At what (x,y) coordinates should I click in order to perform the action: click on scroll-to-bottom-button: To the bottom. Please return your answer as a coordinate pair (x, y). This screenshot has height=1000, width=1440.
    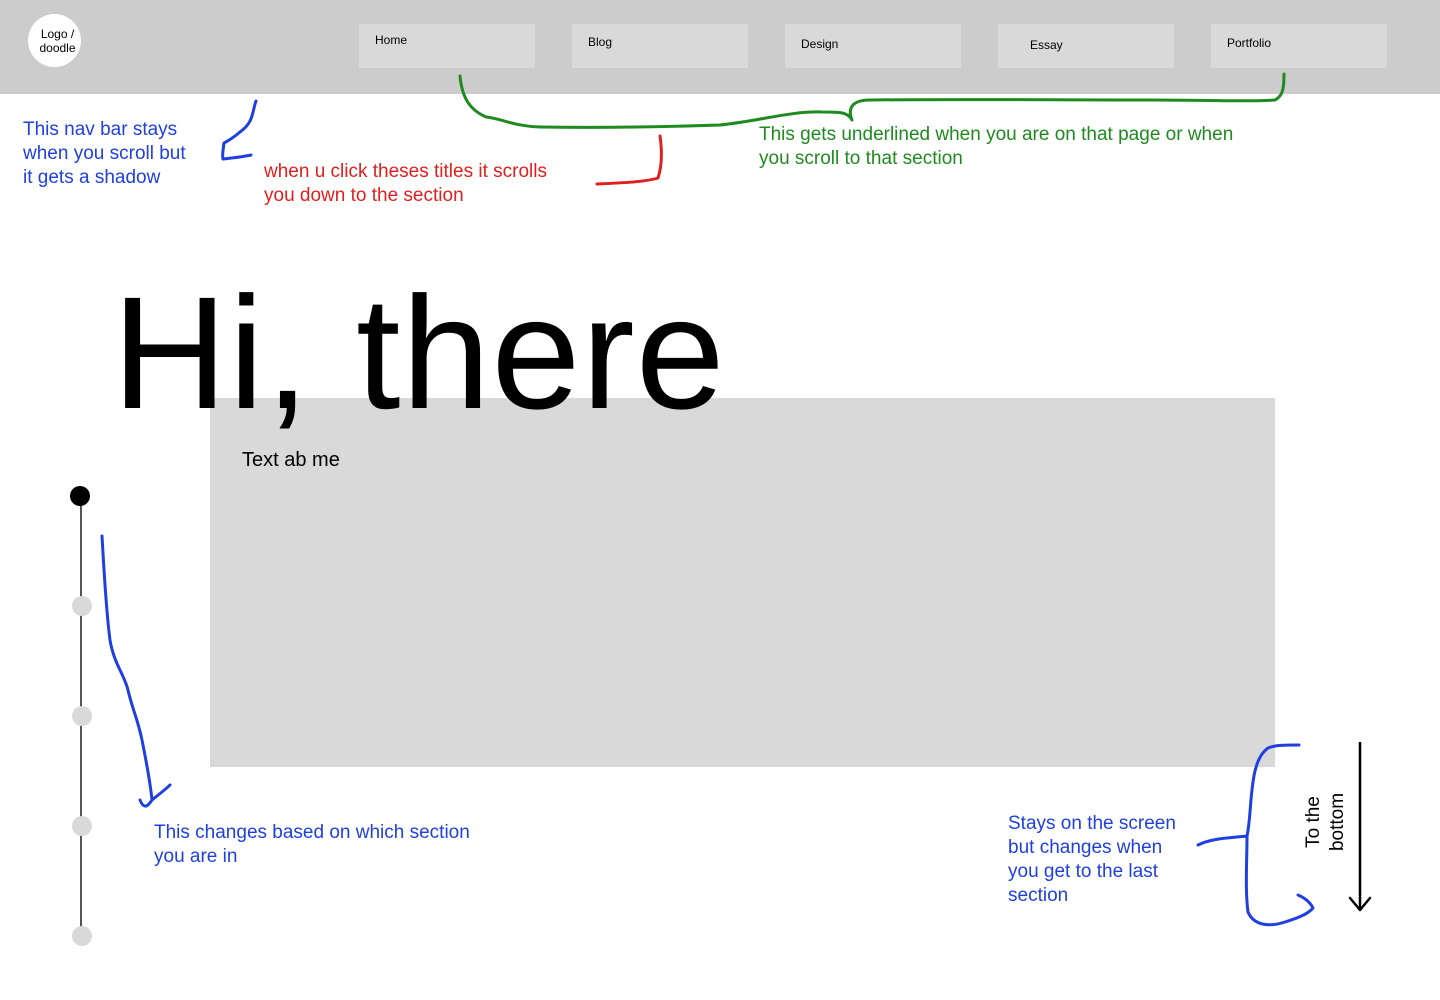
    Looking at the image, I should click on (1326, 822).